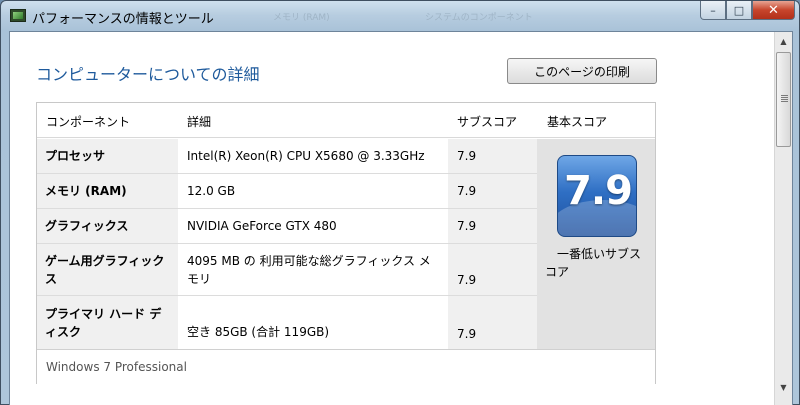 Image resolution: width=800 pixels, height=405 pixels. I want to click on header-basescore: 基本スコア, so click(577, 122).